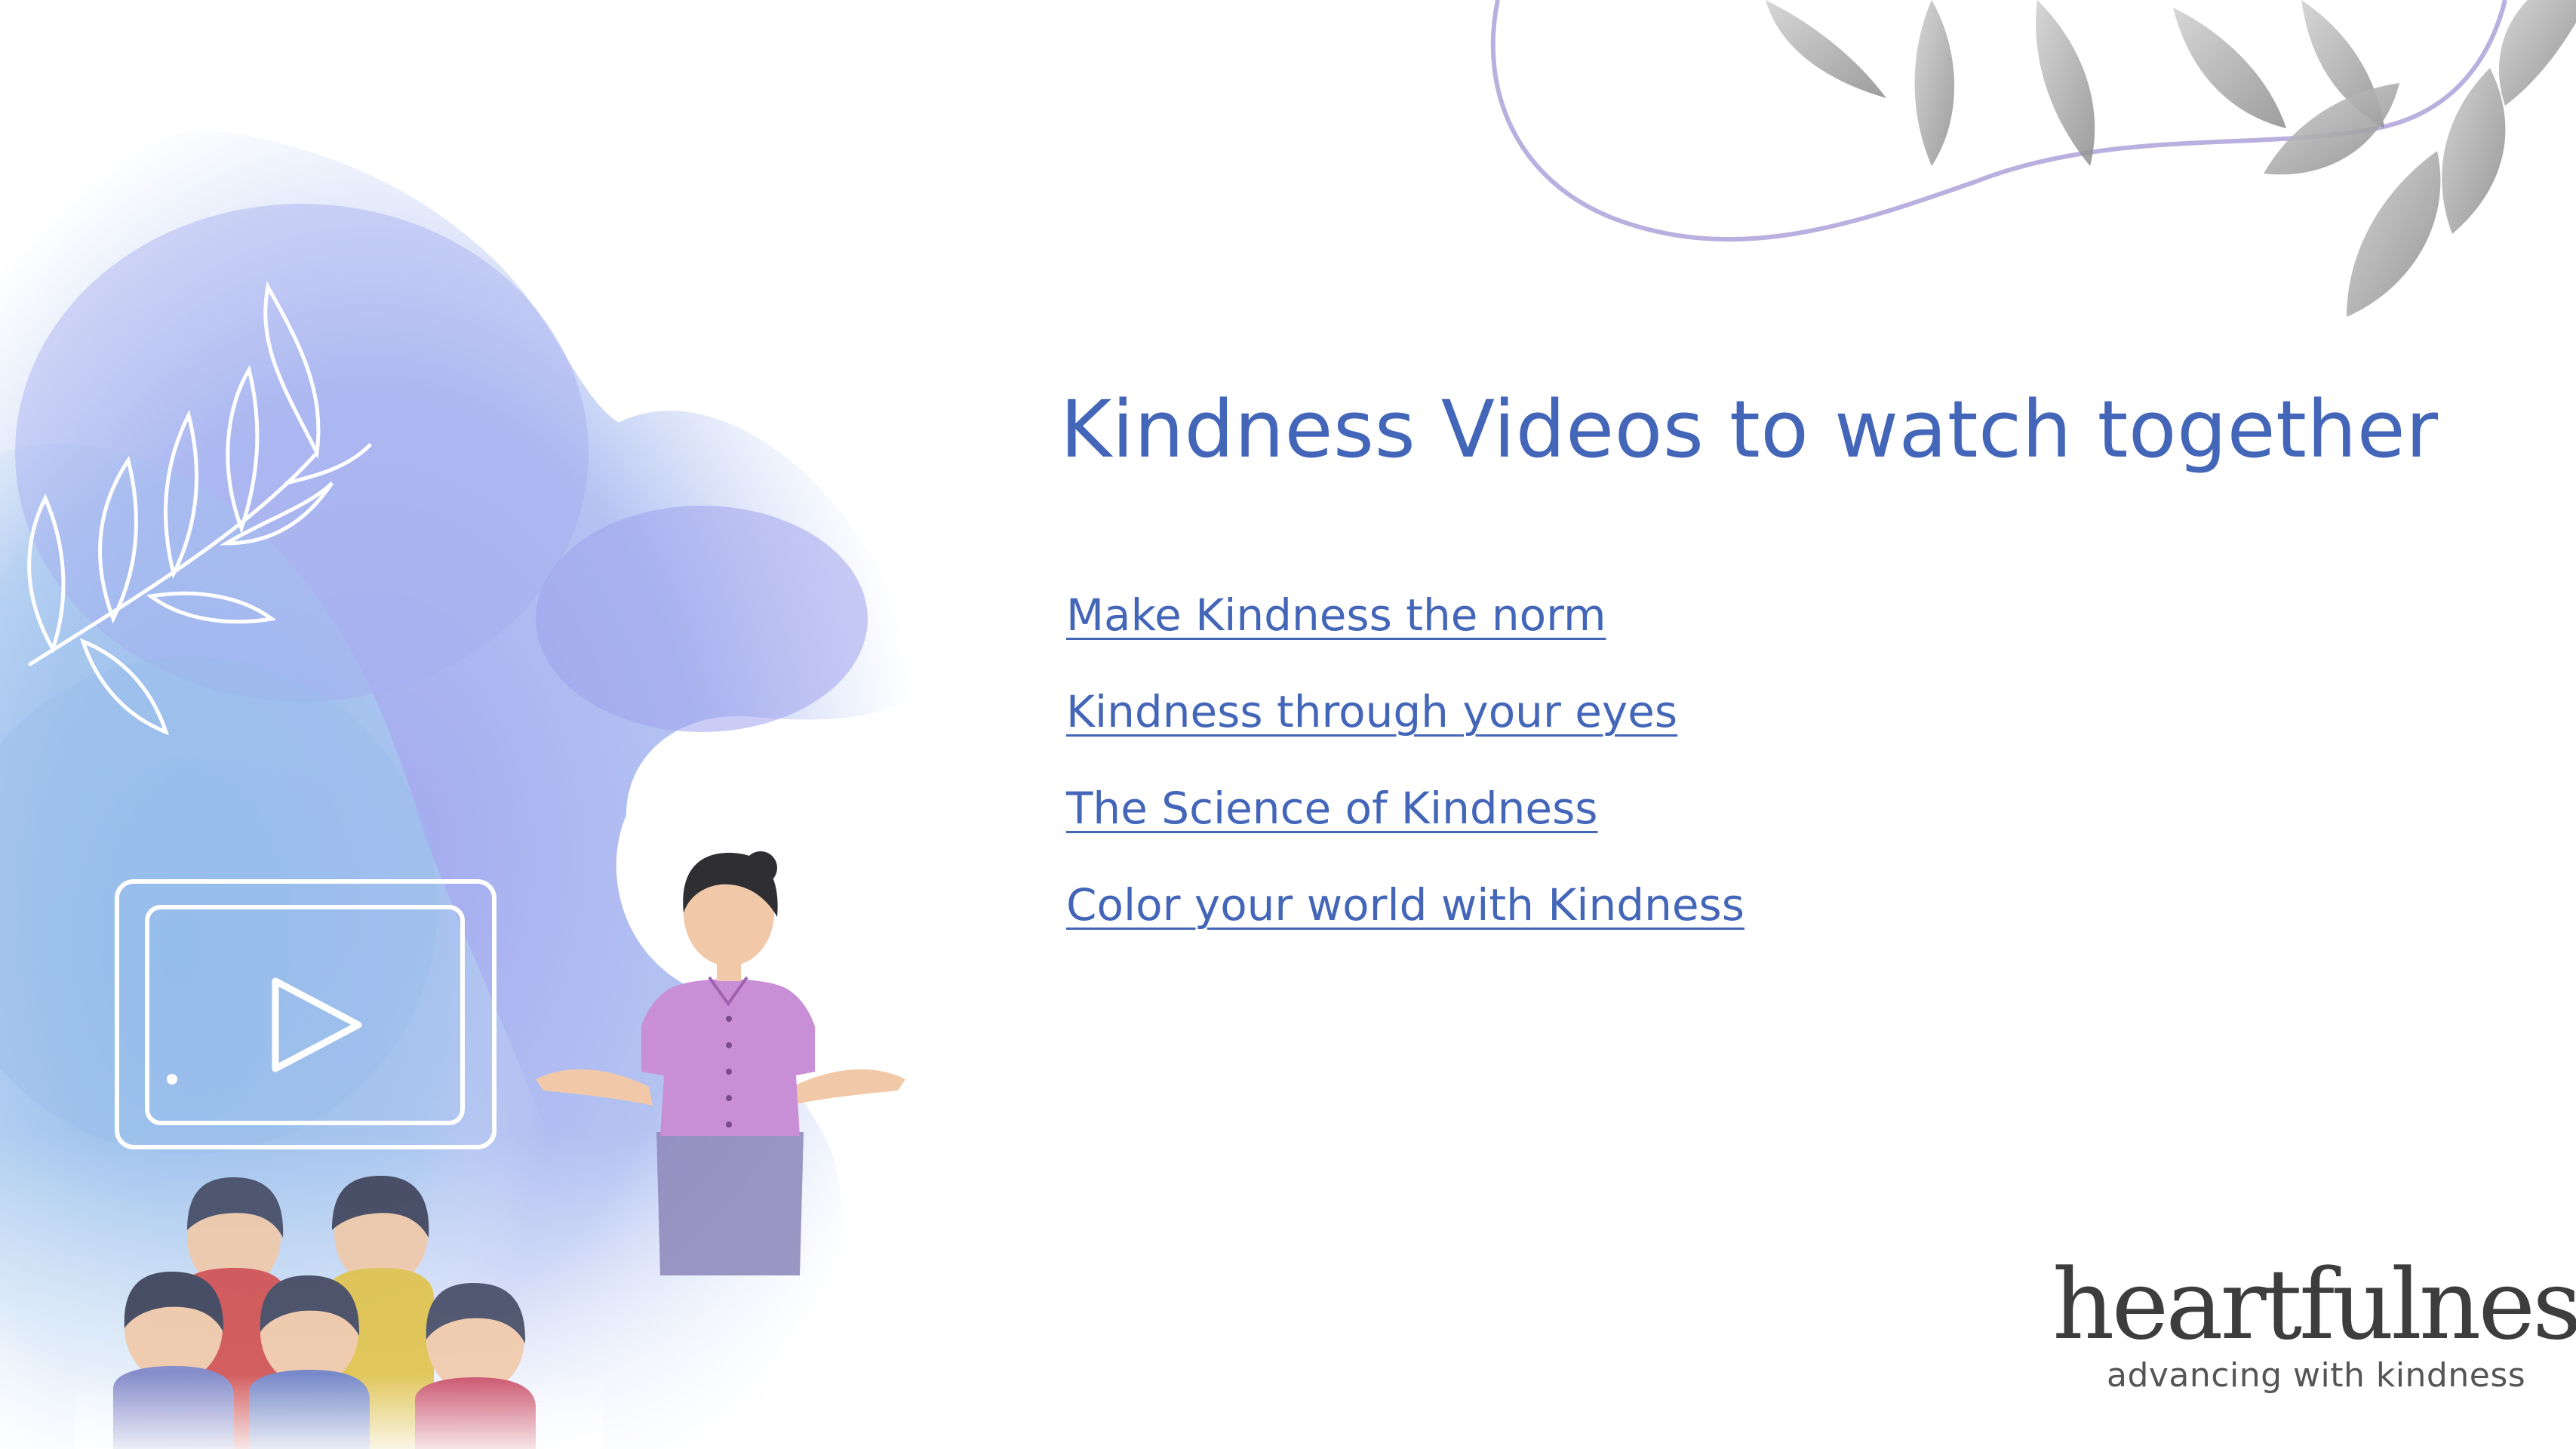 The image size is (2576, 1449). I want to click on list-item: Make Kindness the norm, so click(1405, 637).